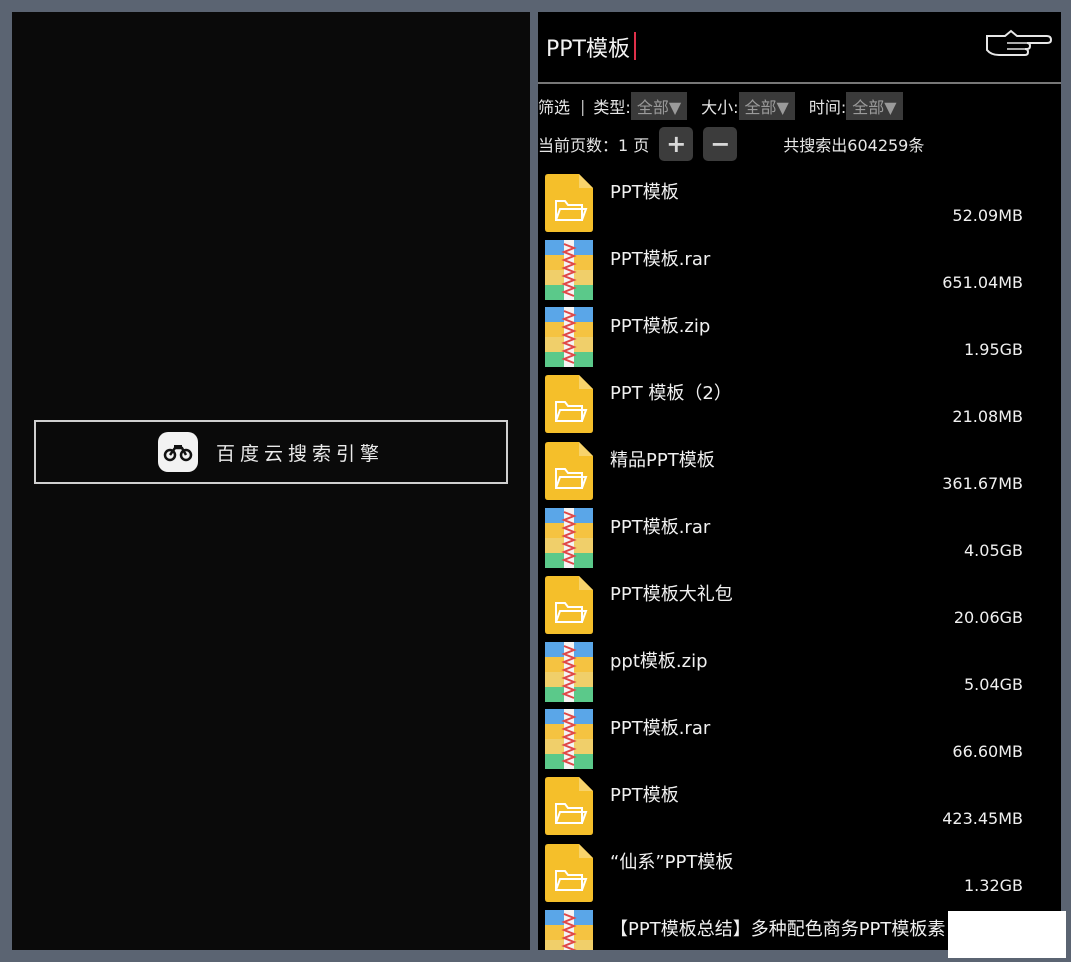 This screenshot has width=1071, height=962. What do you see at coordinates (982, 282) in the screenshot?
I see `result-size: 651.04MB` at bounding box center [982, 282].